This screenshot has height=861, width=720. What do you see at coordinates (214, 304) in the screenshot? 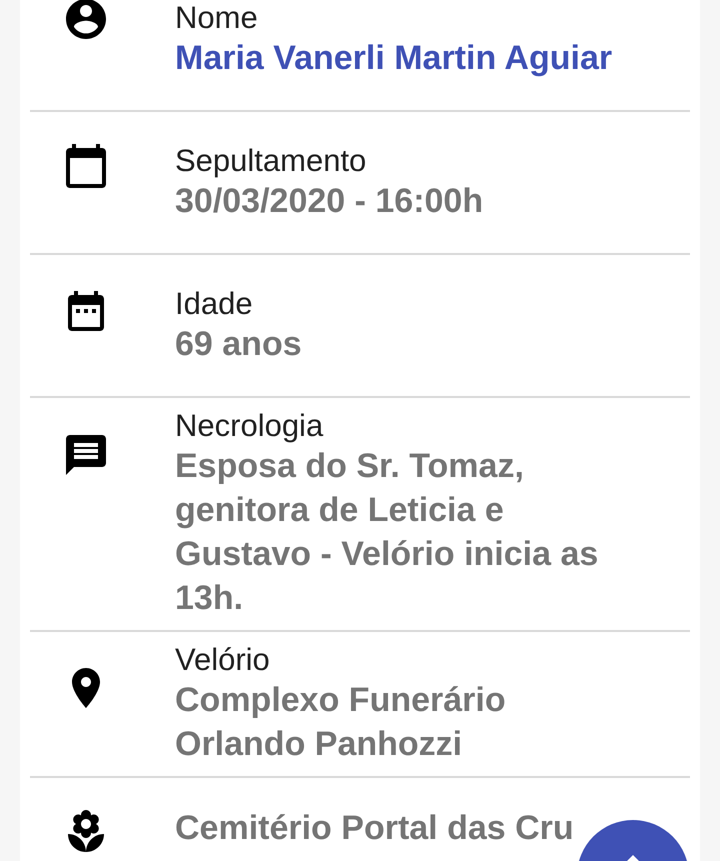
I see `field-label: Idade` at bounding box center [214, 304].